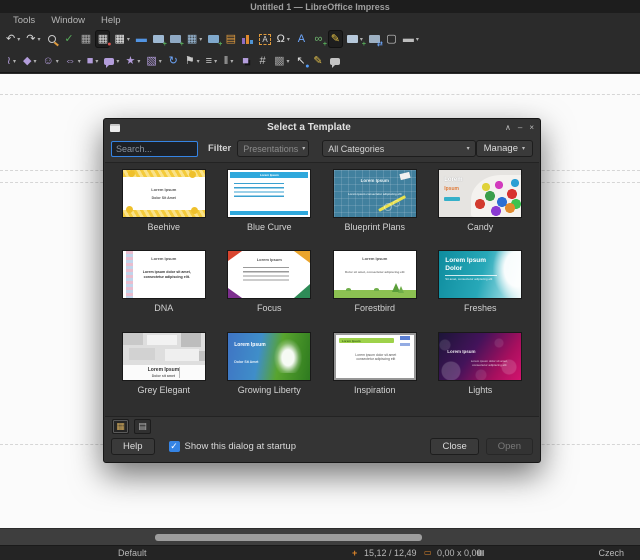  What do you see at coordinates (375, 39) in the screenshot?
I see `duplicate-slide-icon: ⇄` at bounding box center [375, 39].